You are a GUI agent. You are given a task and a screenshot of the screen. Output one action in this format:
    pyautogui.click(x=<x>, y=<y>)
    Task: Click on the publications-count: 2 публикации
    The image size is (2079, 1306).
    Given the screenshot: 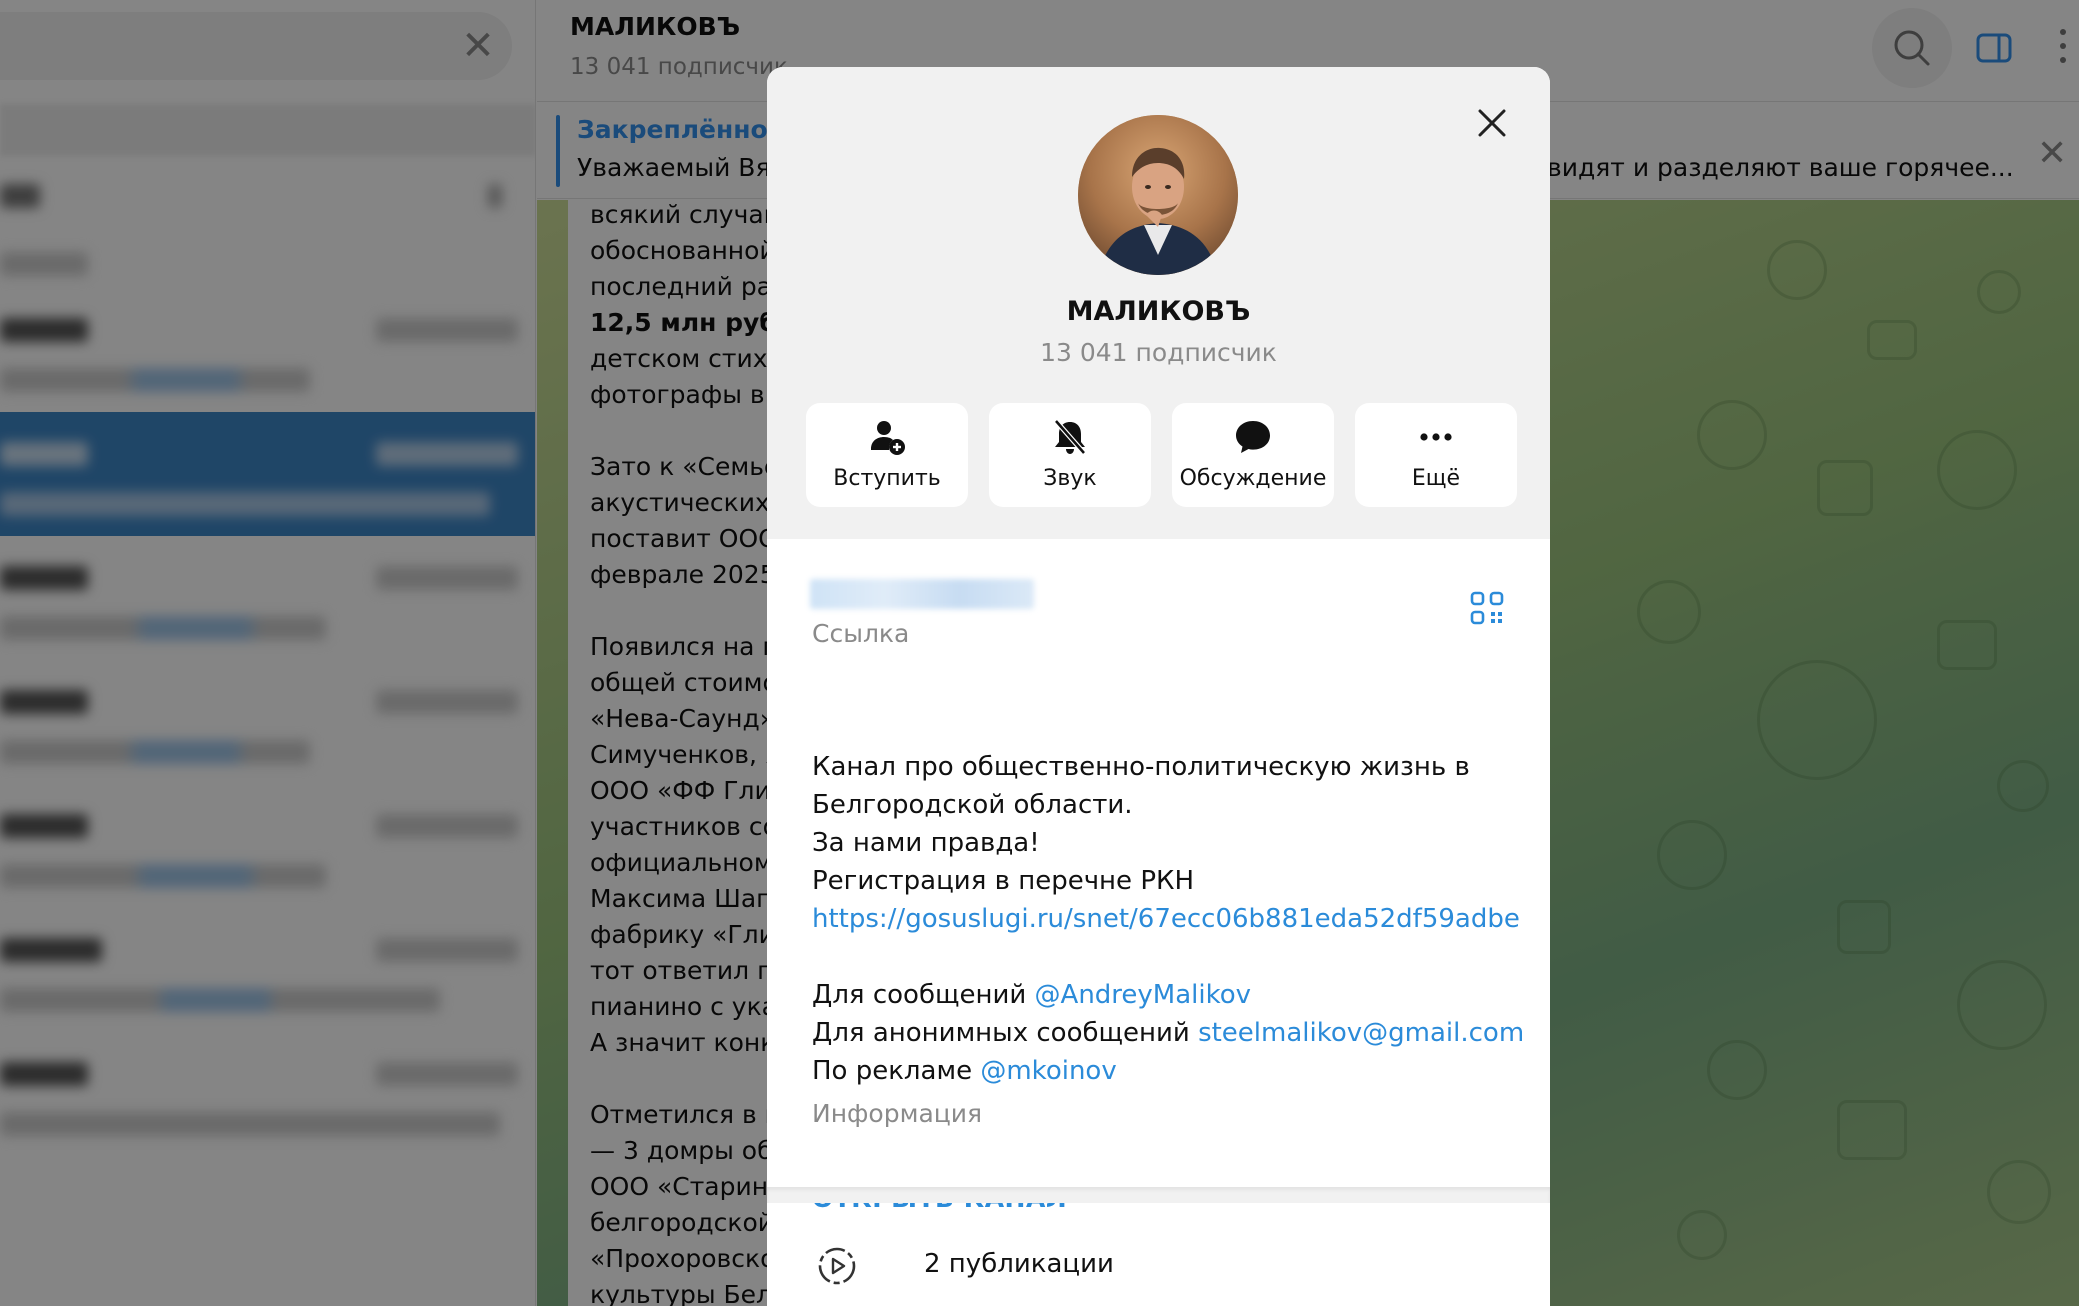 What is the action you would take?
    pyautogui.click(x=1019, y=1264)
    